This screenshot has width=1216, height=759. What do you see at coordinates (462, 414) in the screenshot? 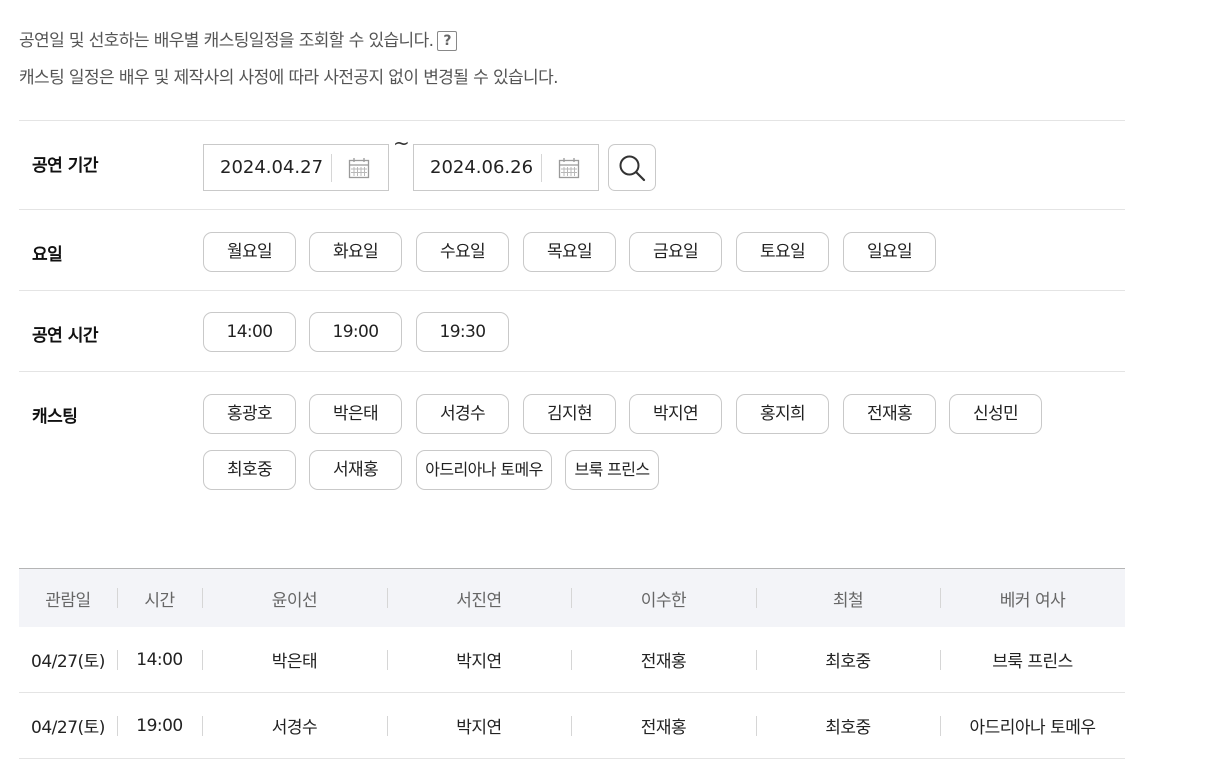
I see `cast-chip: 서경수` at bounding box center [462, 414].